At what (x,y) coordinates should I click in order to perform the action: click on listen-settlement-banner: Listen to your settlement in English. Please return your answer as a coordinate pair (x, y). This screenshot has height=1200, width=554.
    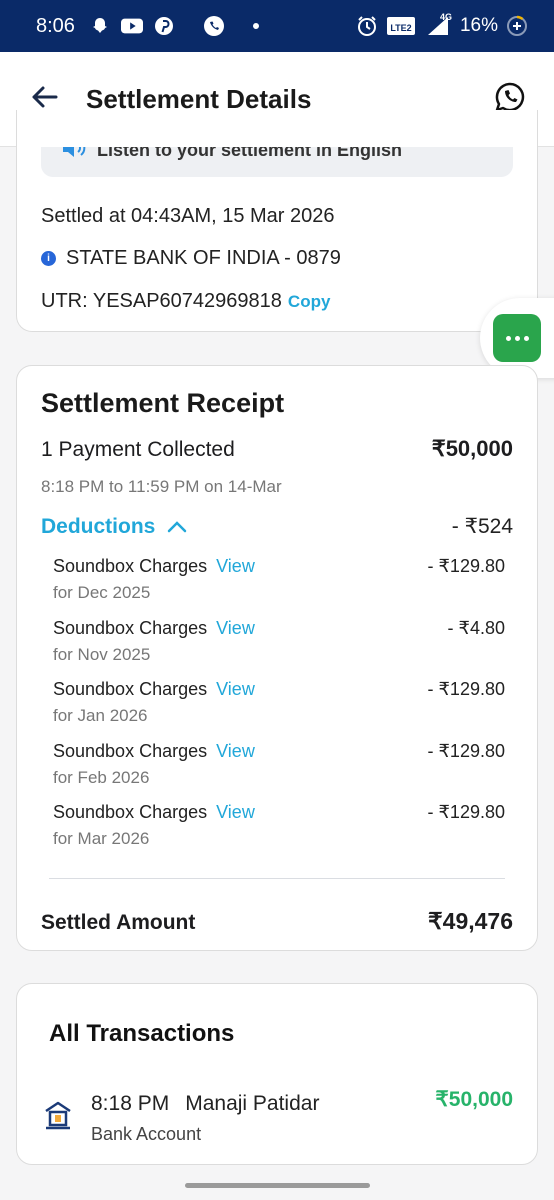
    Looking at the image, I should click on (277, 162).